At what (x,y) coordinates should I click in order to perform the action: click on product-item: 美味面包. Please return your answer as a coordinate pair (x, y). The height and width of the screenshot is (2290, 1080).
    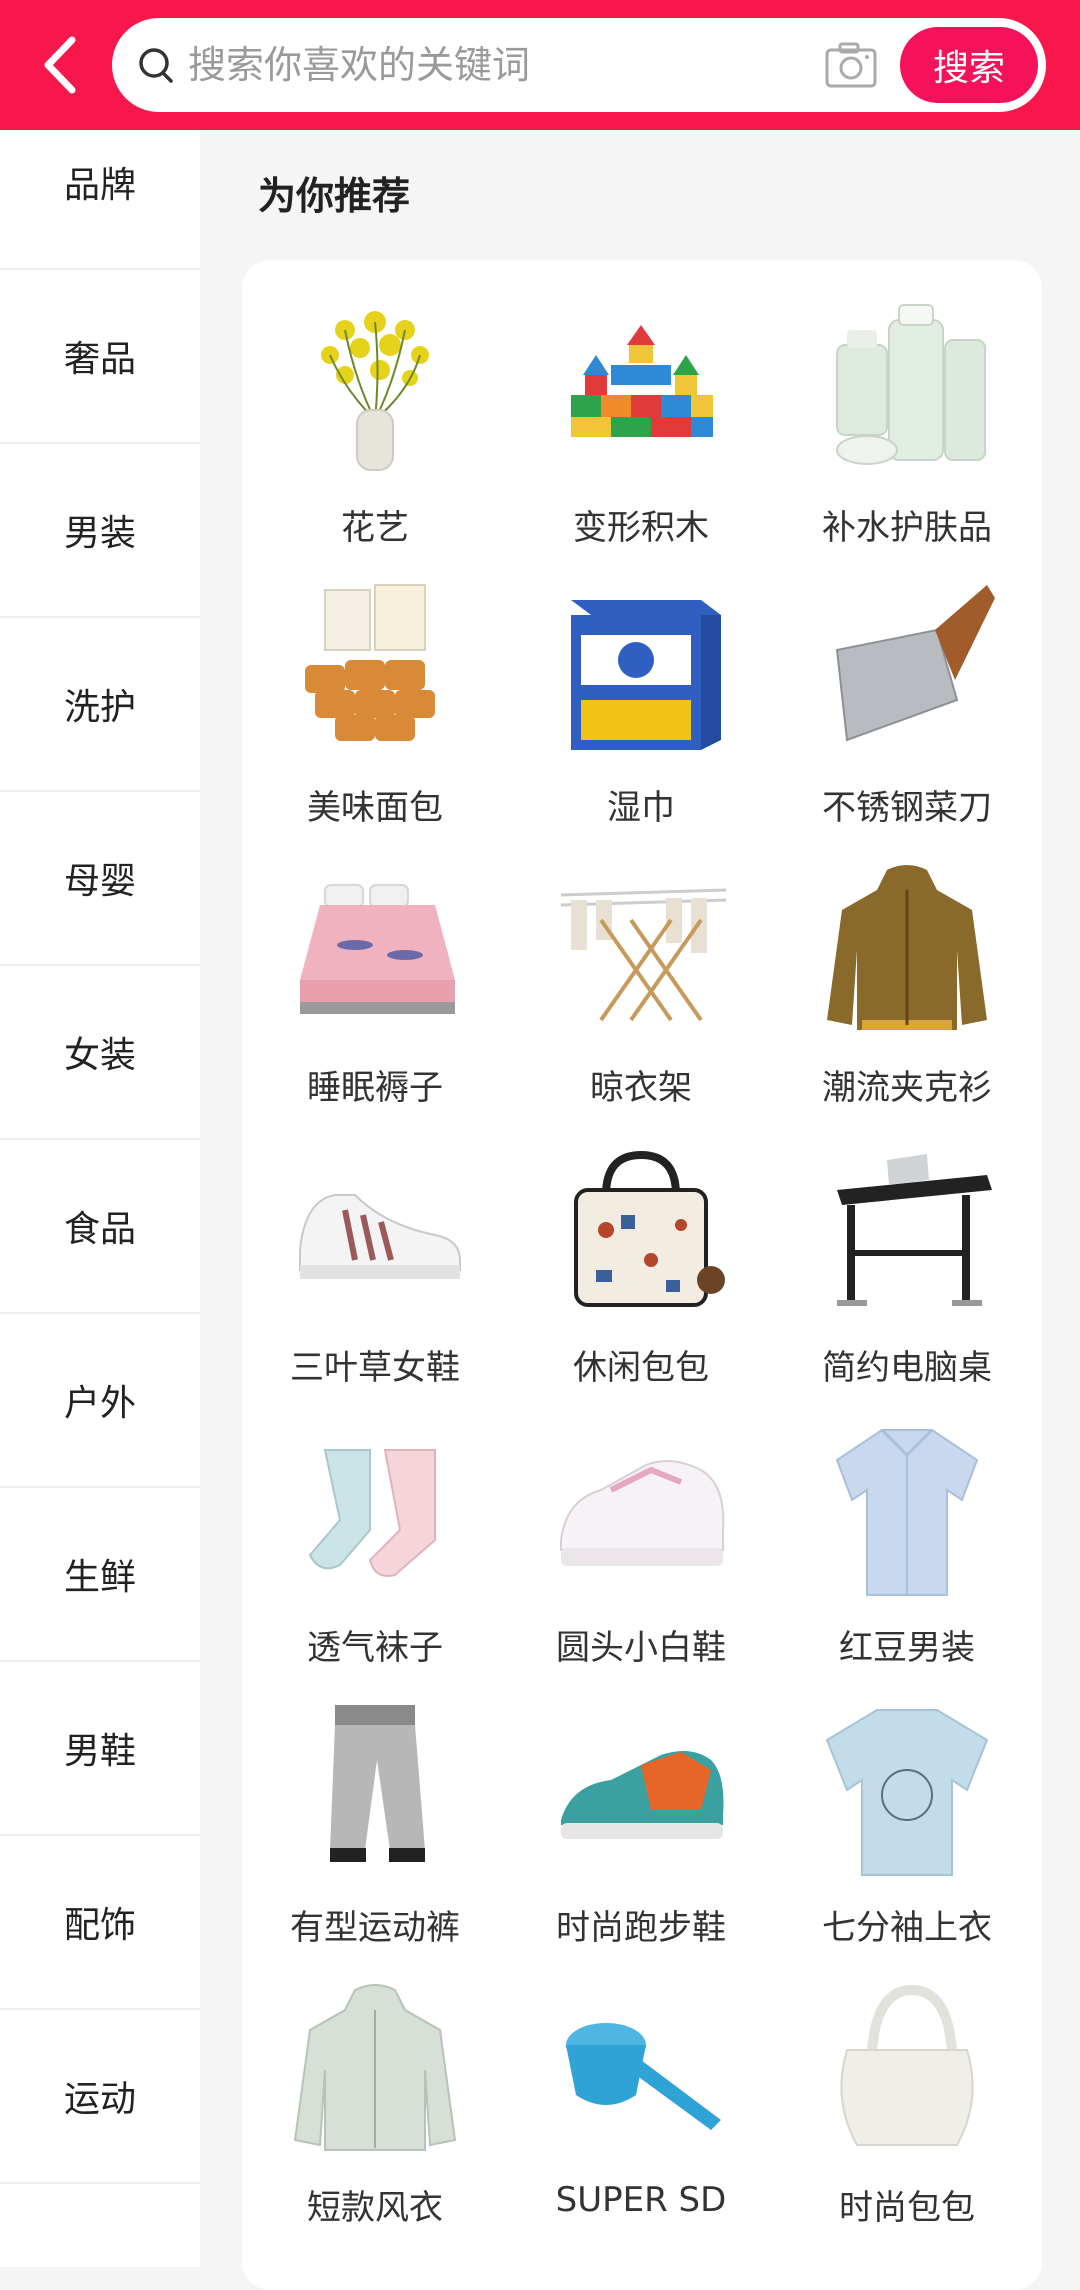
    Looking at the image, I should click on (375, 720).